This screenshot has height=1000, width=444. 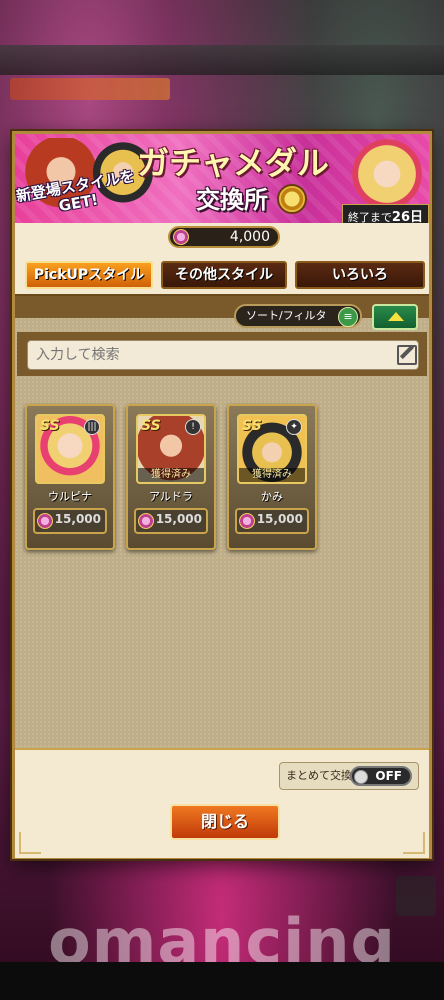 I want to click on attribute-icon: |||, so click(x=92, y=427).